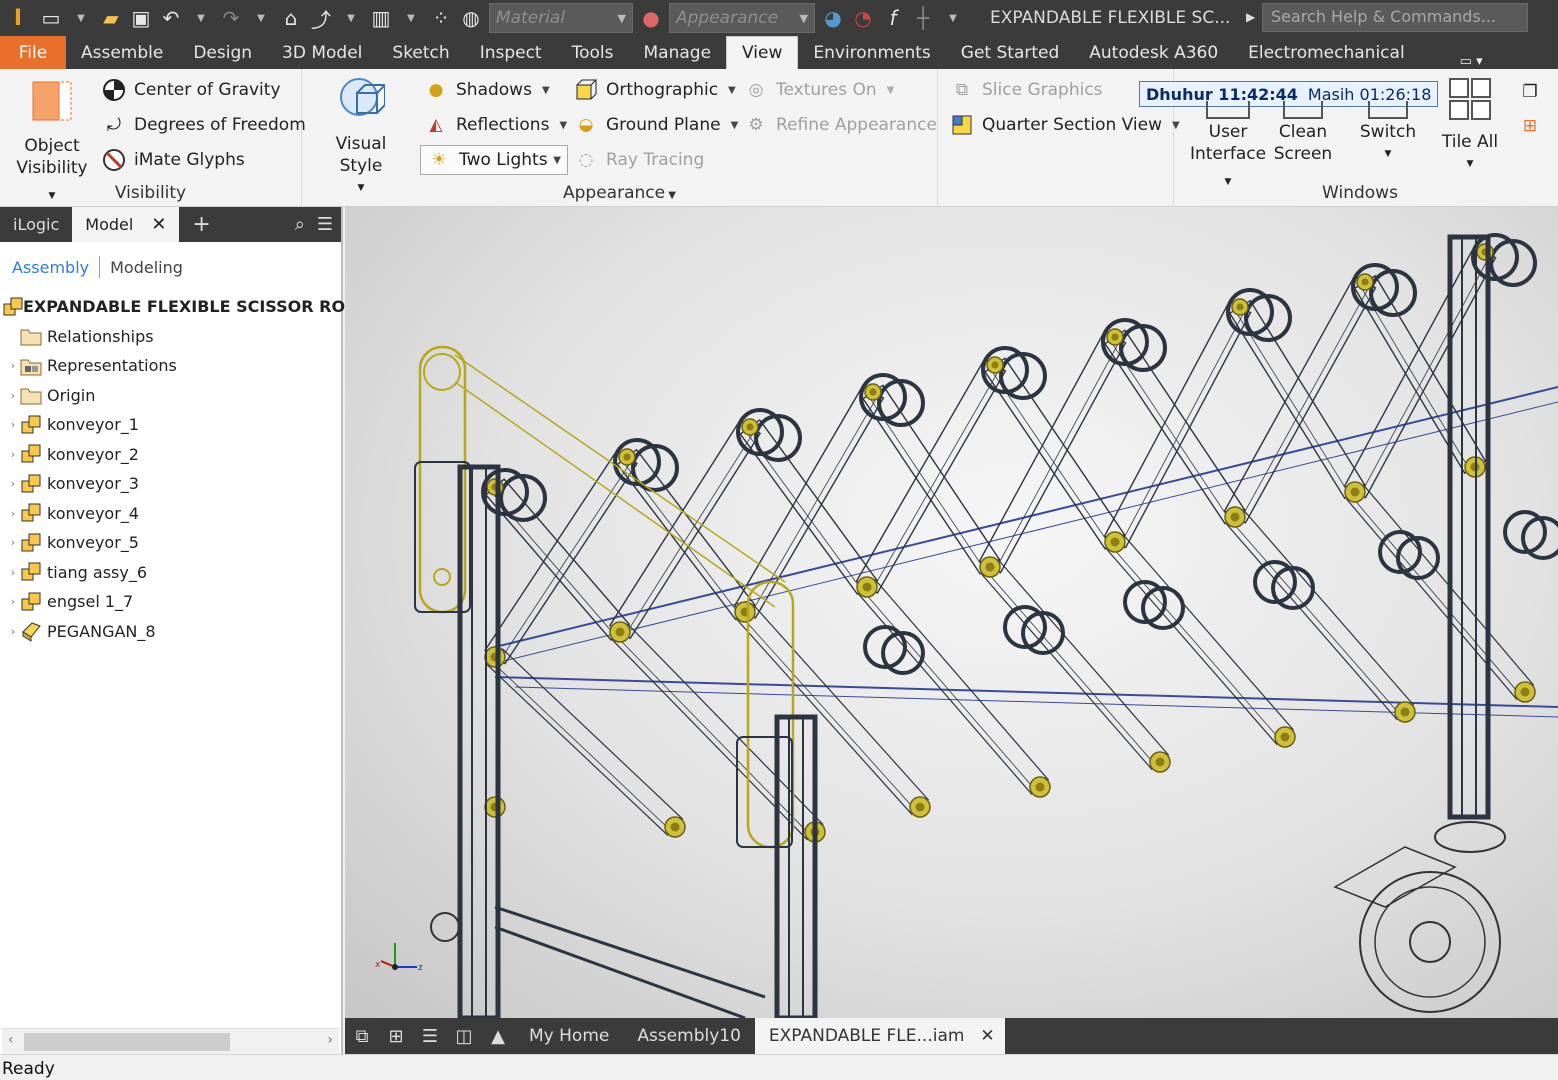 The height and width of the screenshot is (1080, 1558). I want to click on clean-screen-button: Clean Screen, so click(1303, 133).